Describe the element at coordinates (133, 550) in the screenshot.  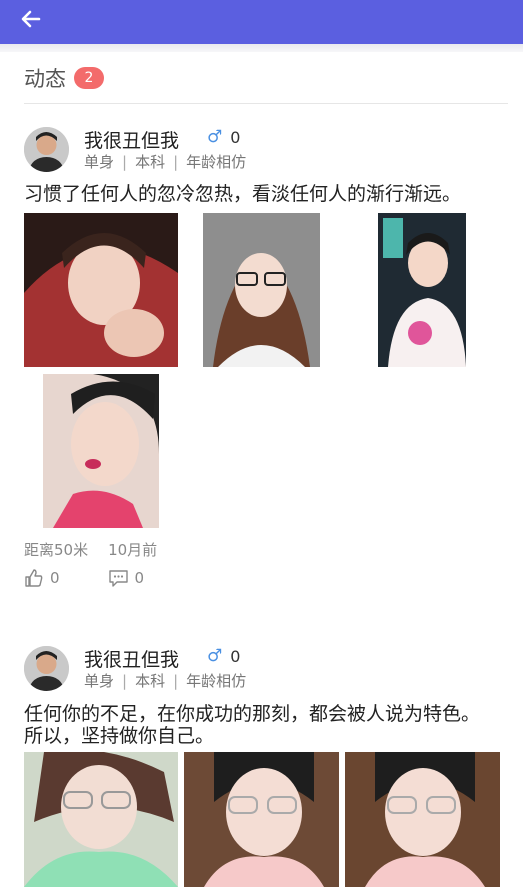
I see `time-label: 10月前` at that location.